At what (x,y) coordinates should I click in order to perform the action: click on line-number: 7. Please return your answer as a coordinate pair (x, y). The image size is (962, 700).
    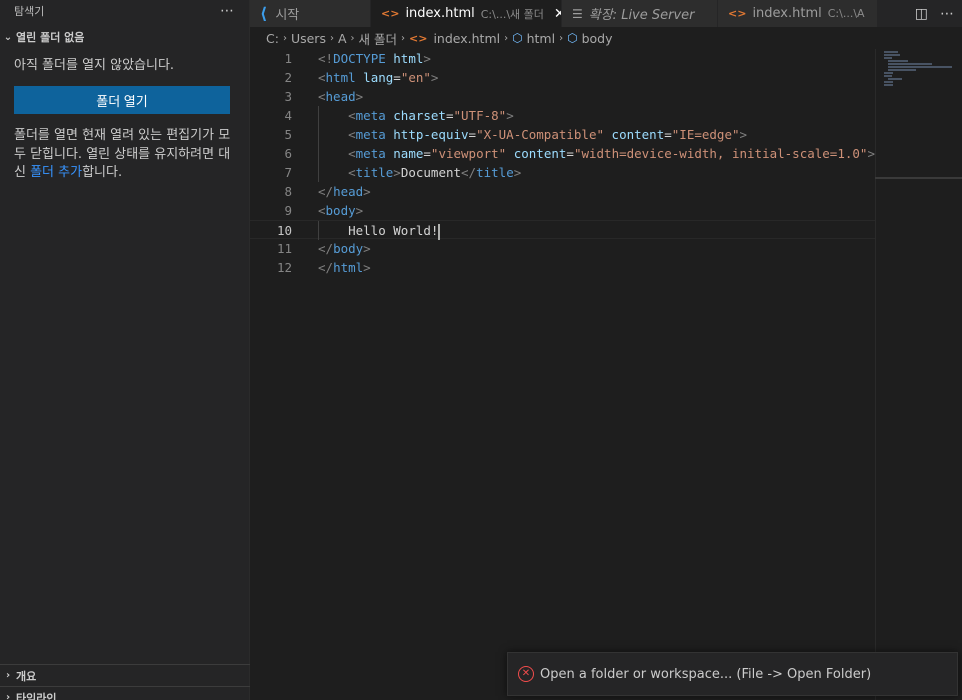
    Looking at the image, I should click on (288, 172).